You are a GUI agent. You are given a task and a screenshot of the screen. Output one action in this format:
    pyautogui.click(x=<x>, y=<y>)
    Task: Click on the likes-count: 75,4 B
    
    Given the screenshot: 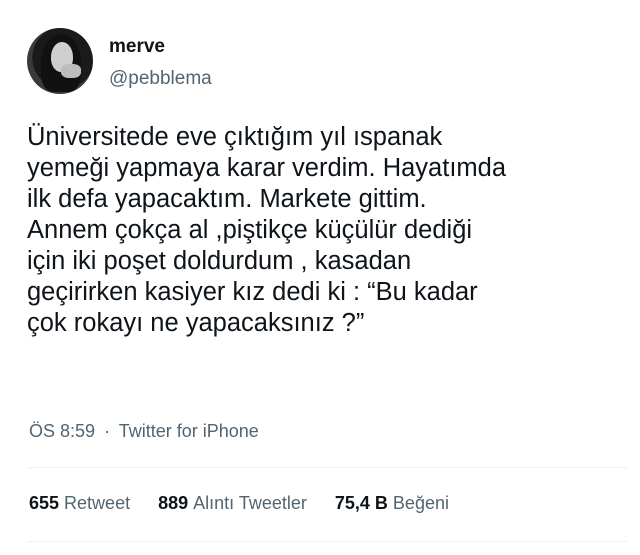 What is the action you would take?
    pyautogui.click(x=361, y=503)
    